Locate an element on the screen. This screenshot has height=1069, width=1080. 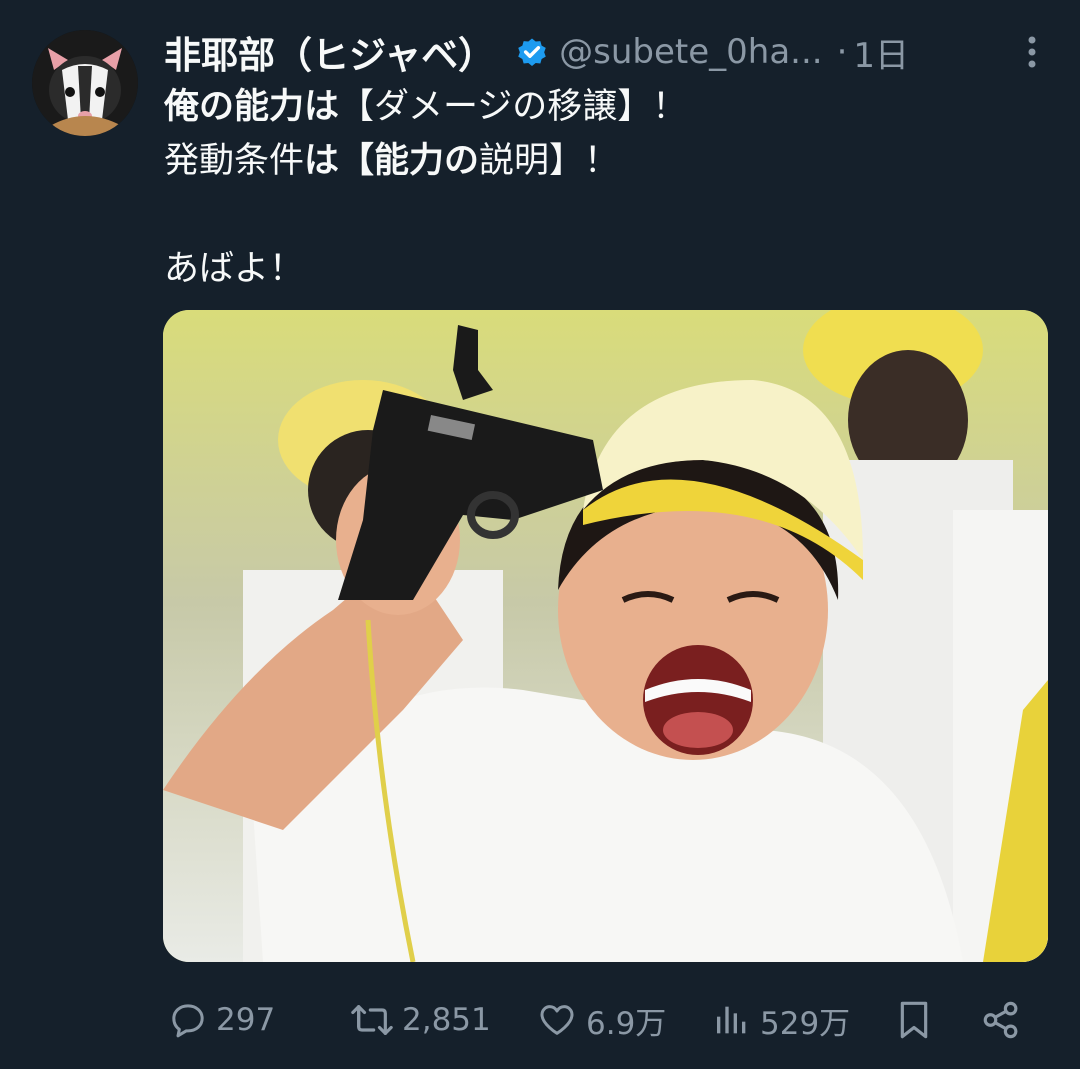
tweet-line-1: 俺の能力は【ダメージの移譲】！ is located at coordinates (602, 107).